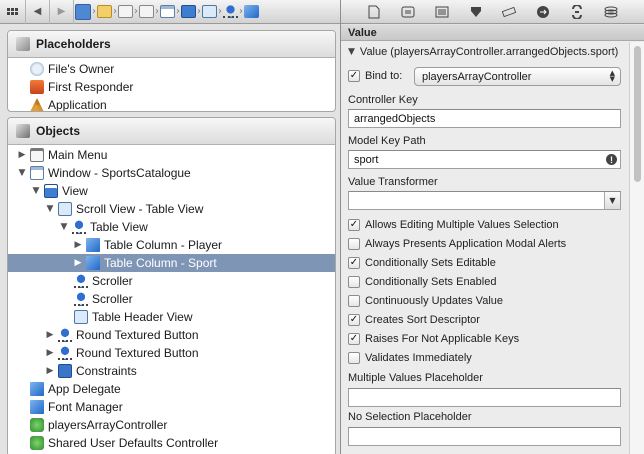 The width and height of the screenshot is (644, 454). Describe the element at coordinates (83, 11) in the screenshot. I see `document-icon` at that location.